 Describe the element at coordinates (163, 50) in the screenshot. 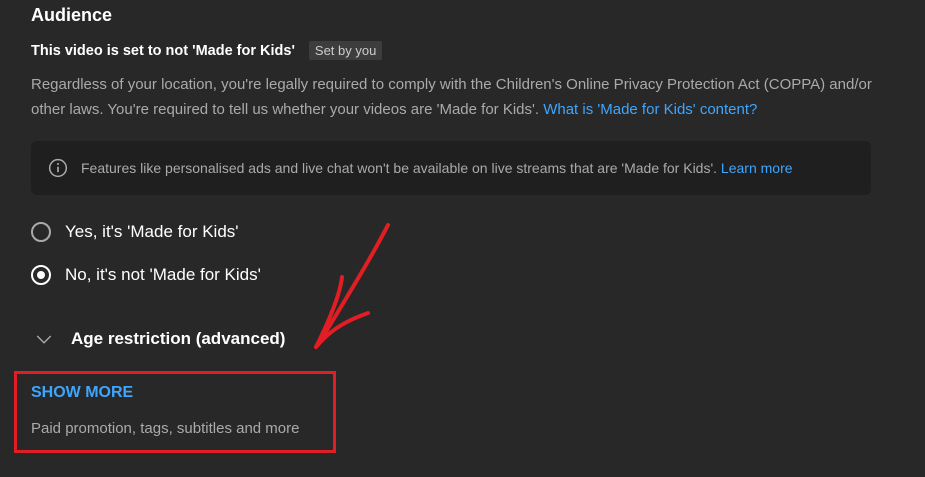

I see `status-text: This video is set to not 'Made for Kids'` at that location.